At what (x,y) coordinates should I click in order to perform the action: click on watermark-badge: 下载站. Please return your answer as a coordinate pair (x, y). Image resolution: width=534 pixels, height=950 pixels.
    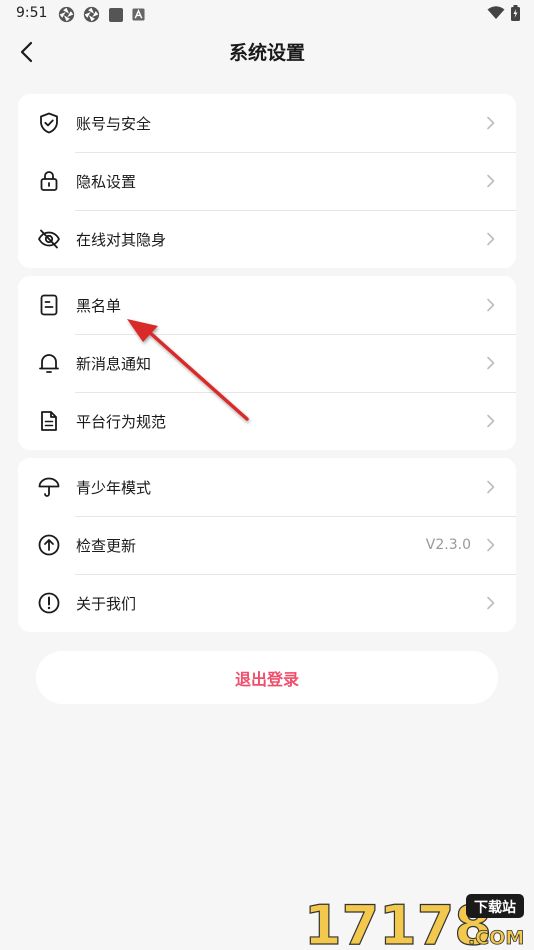
    Looking at the image, I should click on (495, 907).